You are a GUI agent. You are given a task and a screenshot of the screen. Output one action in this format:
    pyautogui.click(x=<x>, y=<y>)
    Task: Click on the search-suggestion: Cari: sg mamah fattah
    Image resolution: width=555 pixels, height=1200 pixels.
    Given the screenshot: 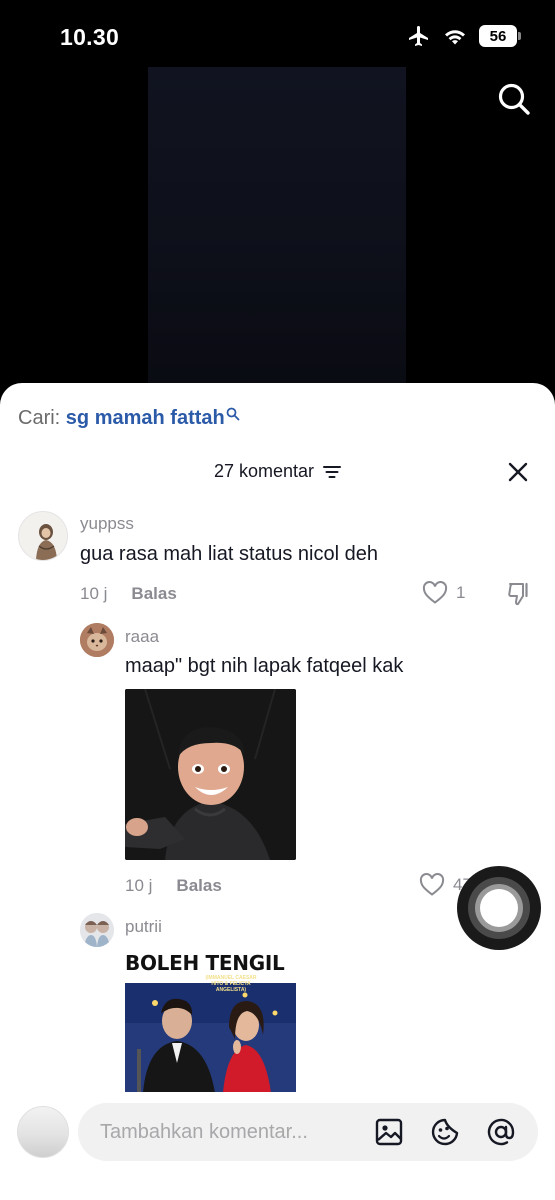 What is the action you would take?
    pyautogui.click(x=129, y=418)
    